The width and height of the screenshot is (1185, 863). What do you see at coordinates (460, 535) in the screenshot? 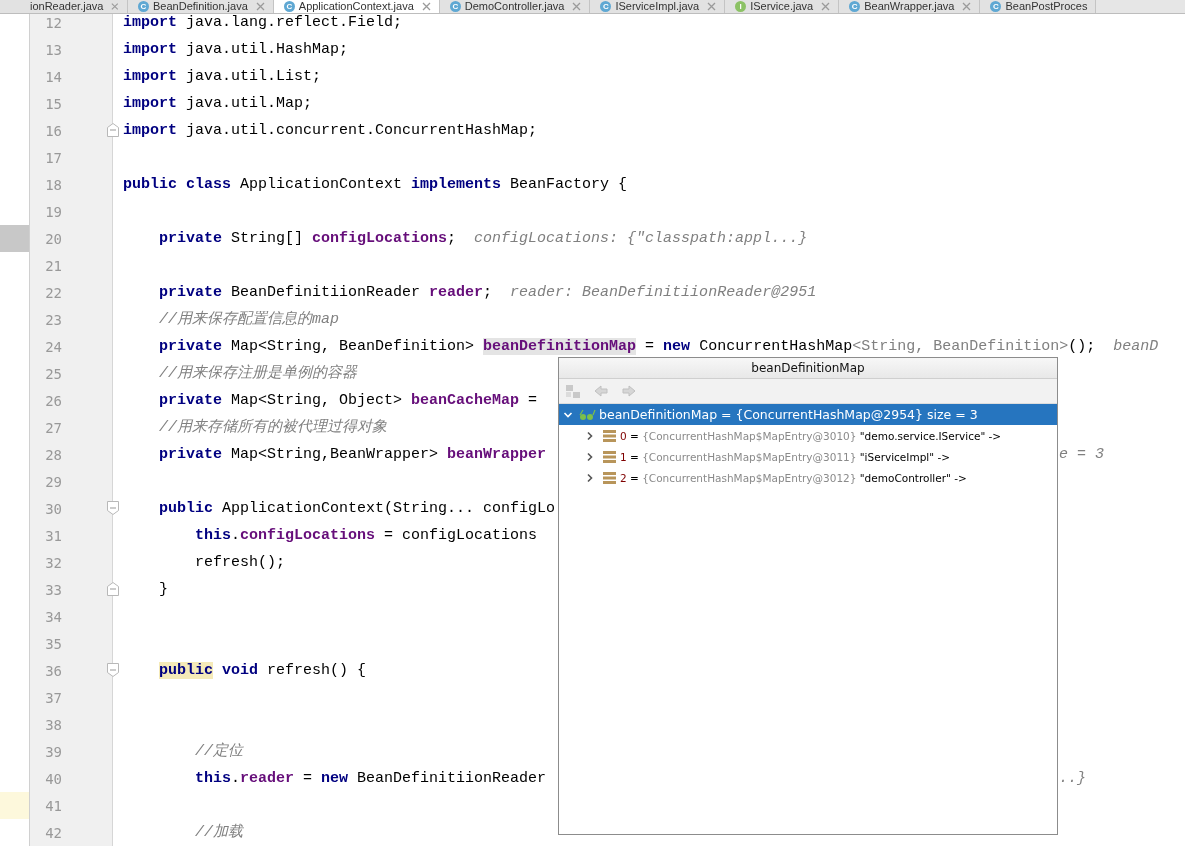
I see `code-text: = configLocations` at bounding box center [460, 535].